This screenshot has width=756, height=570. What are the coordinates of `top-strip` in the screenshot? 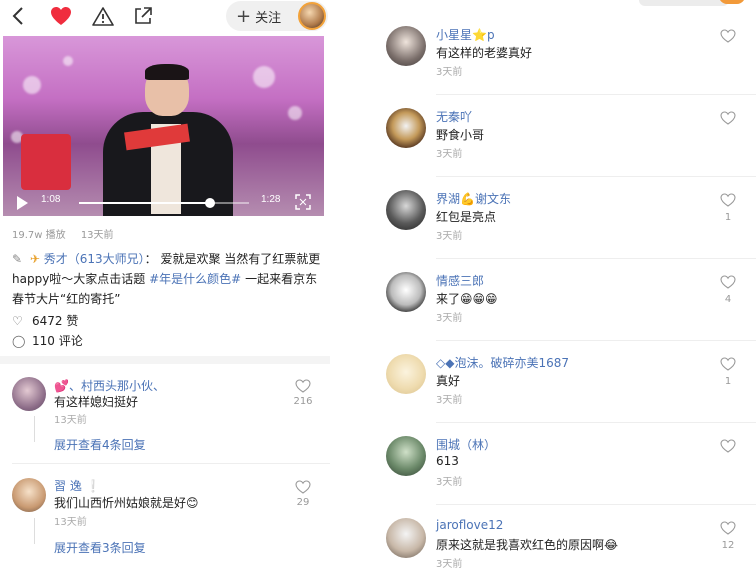 It's located at (565, 5).